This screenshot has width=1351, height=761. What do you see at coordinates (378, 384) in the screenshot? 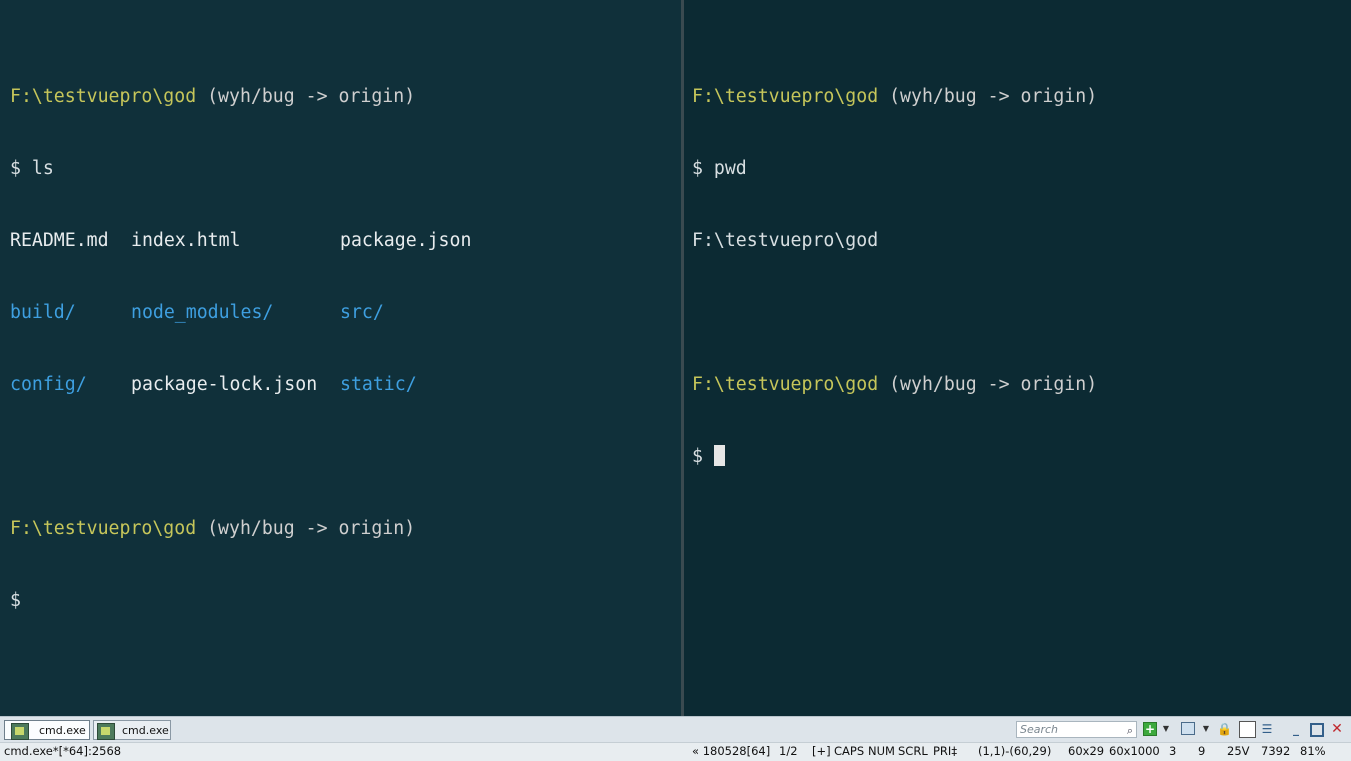
I see `ls-entry-dir: static/` at bounding box center [378, 384].